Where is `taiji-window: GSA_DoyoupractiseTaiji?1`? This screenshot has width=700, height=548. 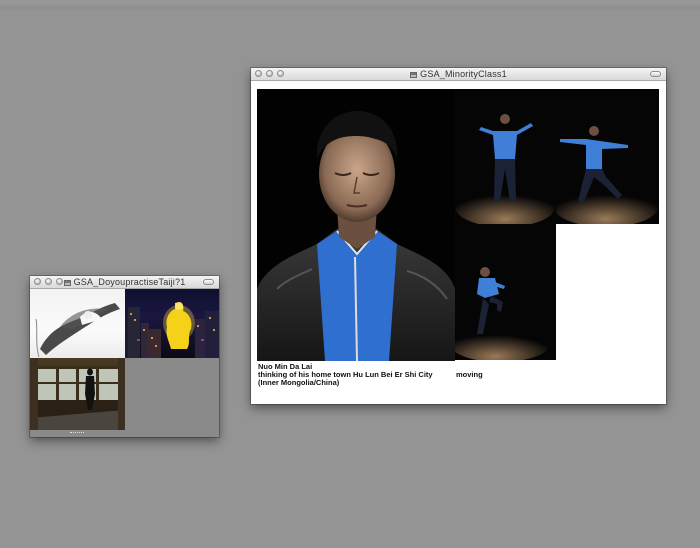
taiji-window: GSA_DoyoupractiseTaiji?1 is located at coordinates (124, 356).